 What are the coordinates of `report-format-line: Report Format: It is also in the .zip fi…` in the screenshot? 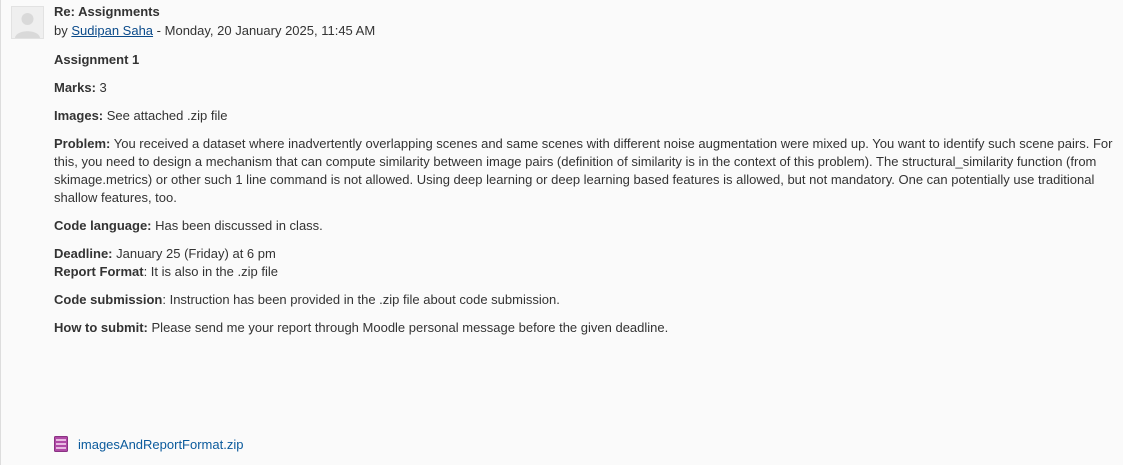 It's located at (588, 272).